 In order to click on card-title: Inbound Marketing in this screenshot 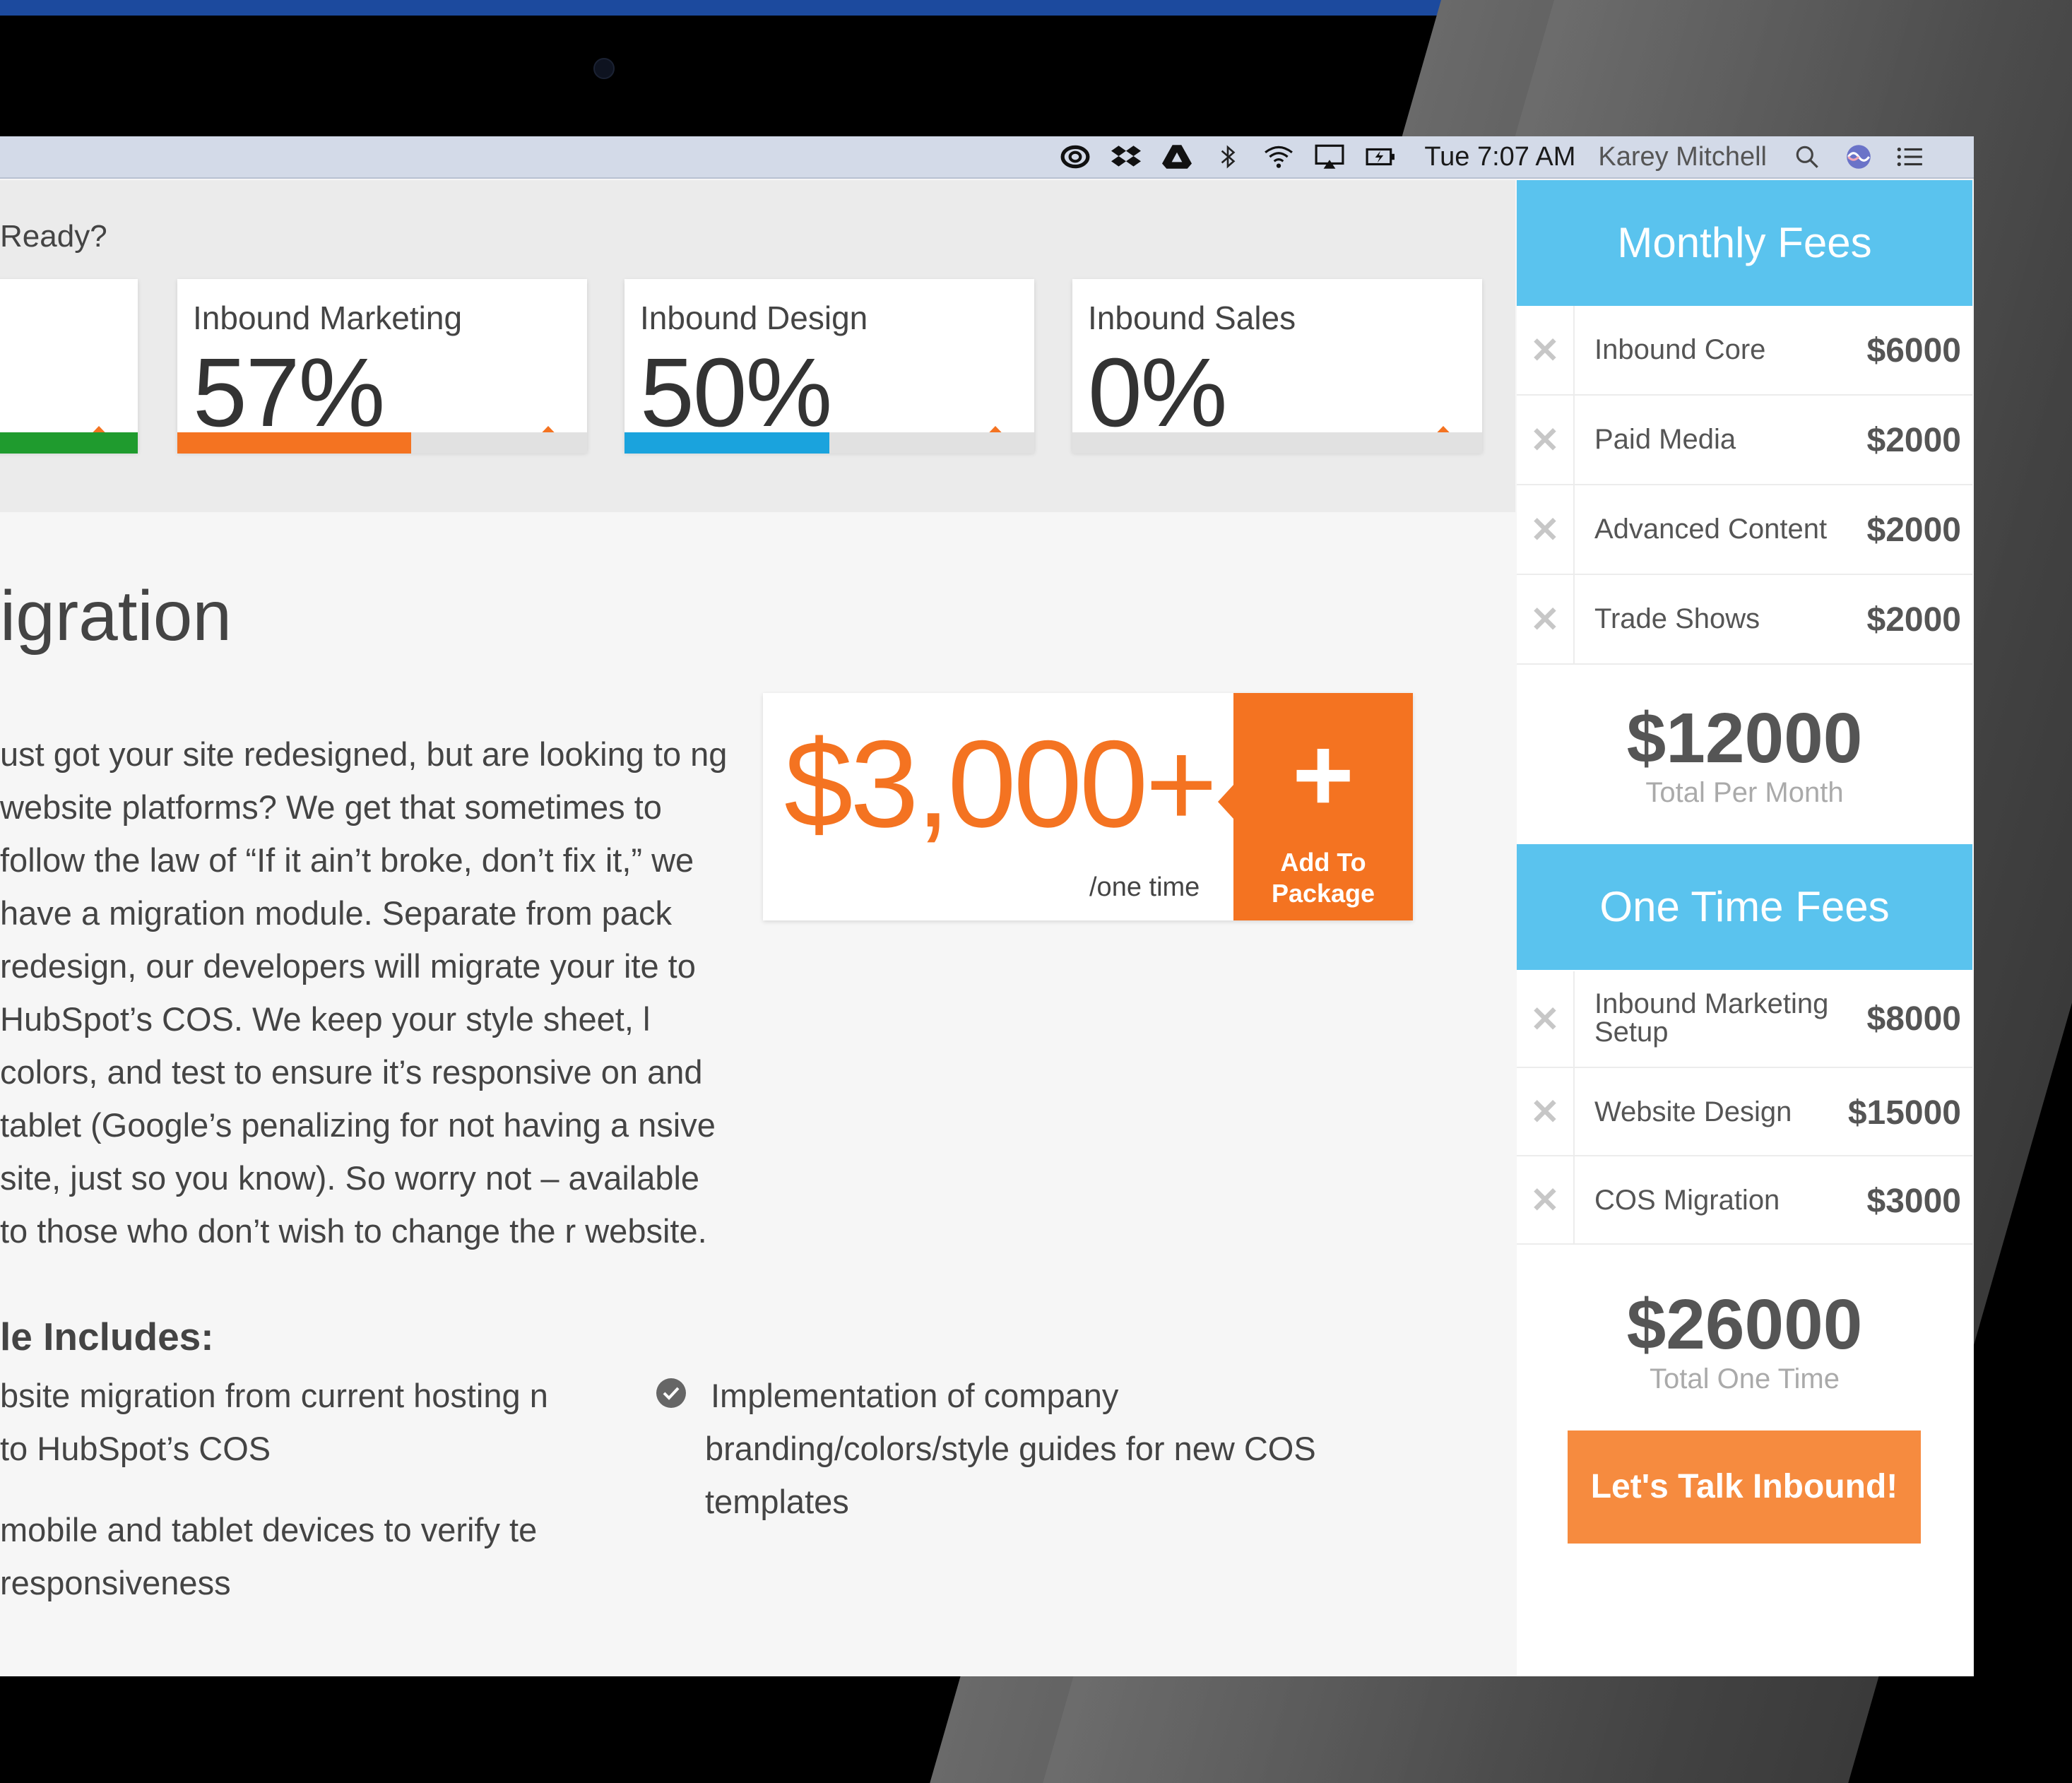, I will do `click(328, 318)`.